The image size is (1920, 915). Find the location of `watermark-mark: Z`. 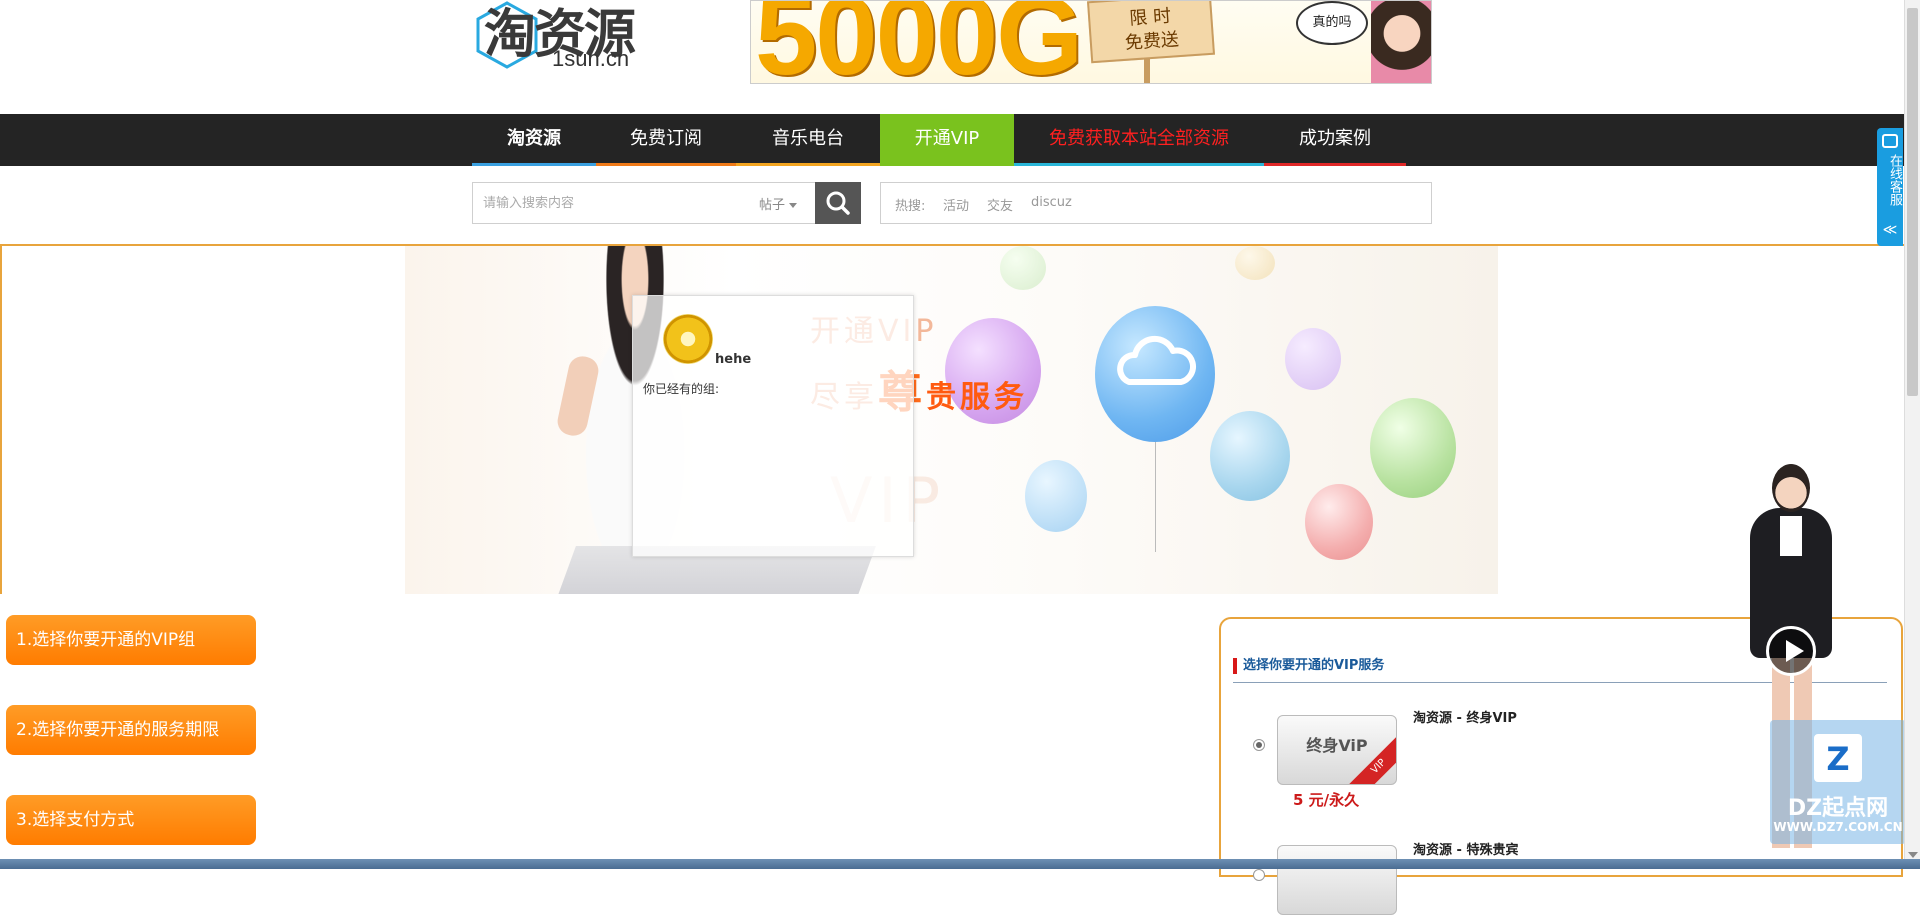

watermark-mark: Z is located at coordinates (1838, 758).